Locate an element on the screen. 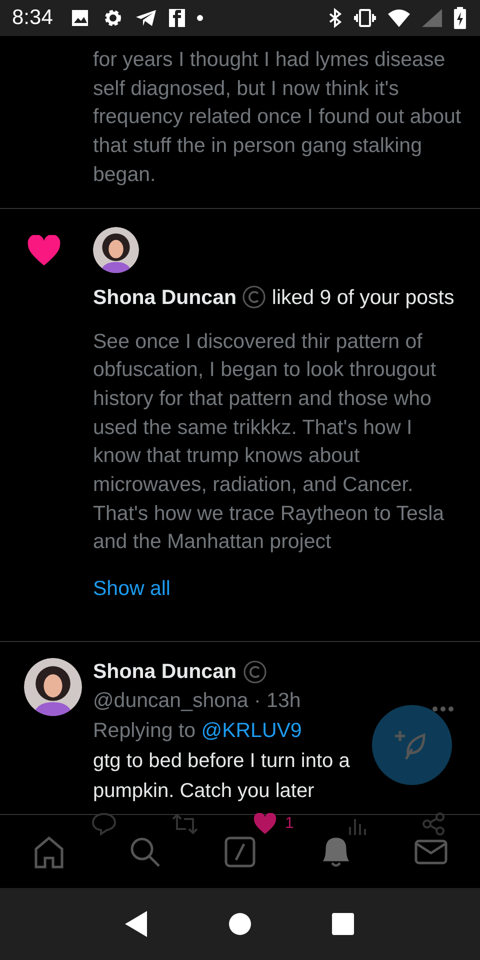  home-icon is located at coordinates (49, 852).